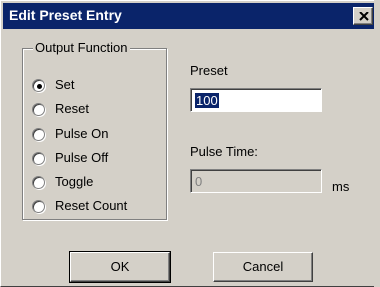  I want to click on output-function-legend: Output Function, so click(81, 47).